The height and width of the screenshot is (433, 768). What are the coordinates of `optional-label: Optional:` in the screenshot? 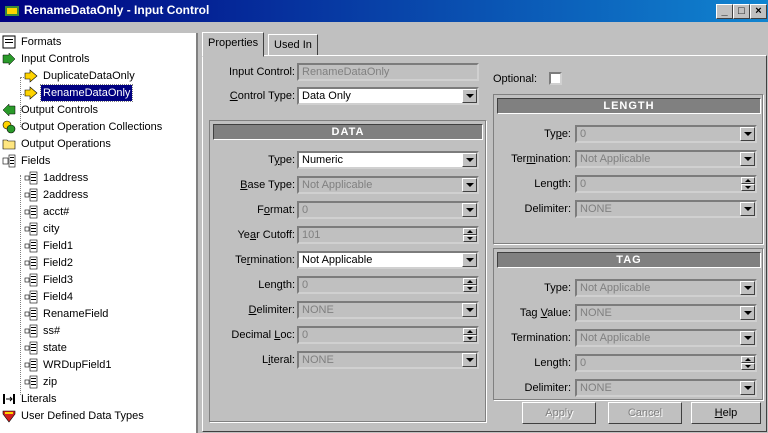 It's located at (515, 79).